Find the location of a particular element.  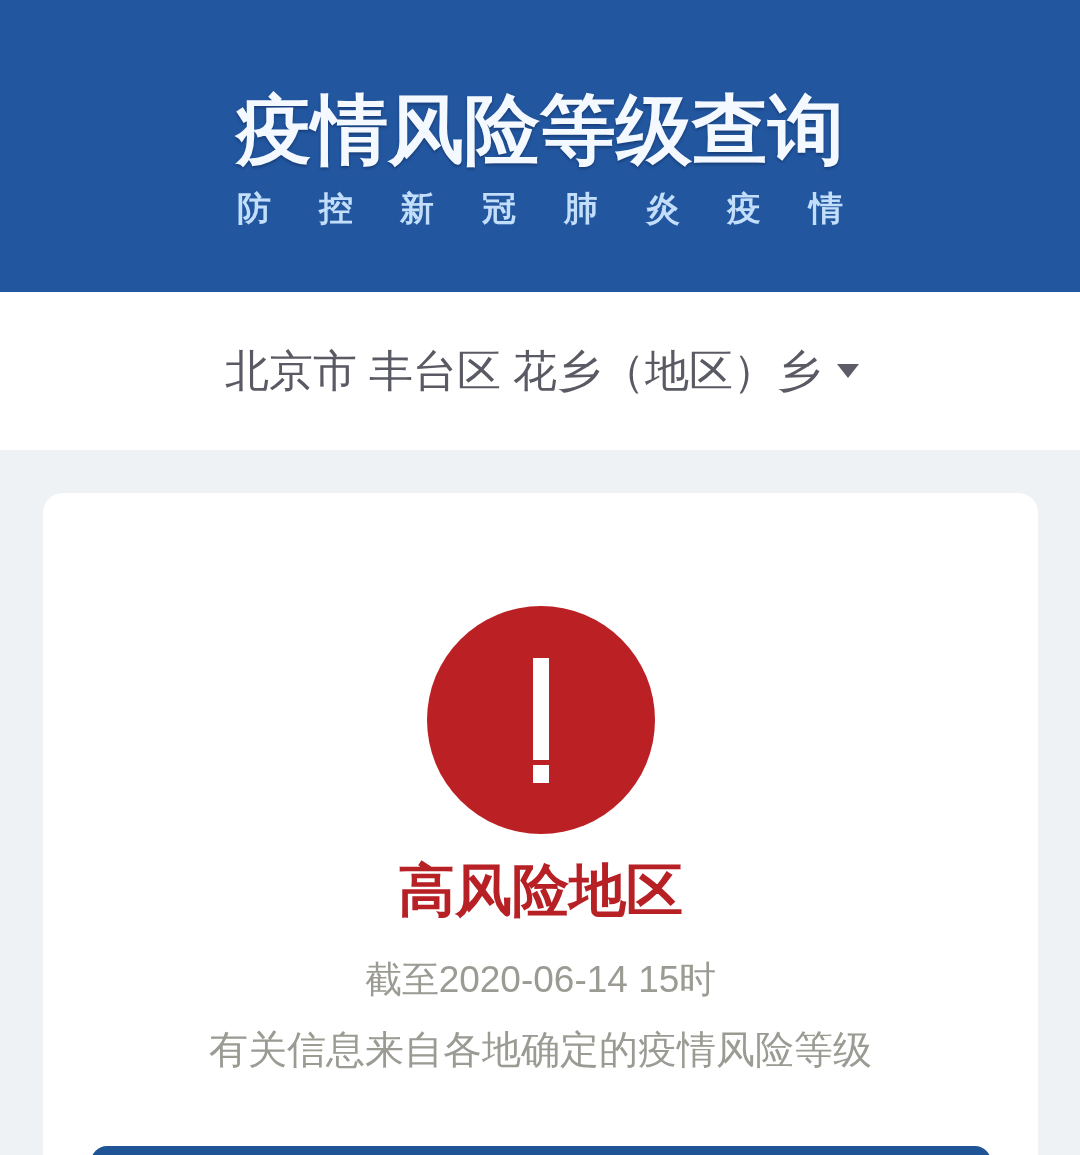

source-note: 有关信息来自各地确定的疫情风险等级 is located at coordinates (540, 1050).